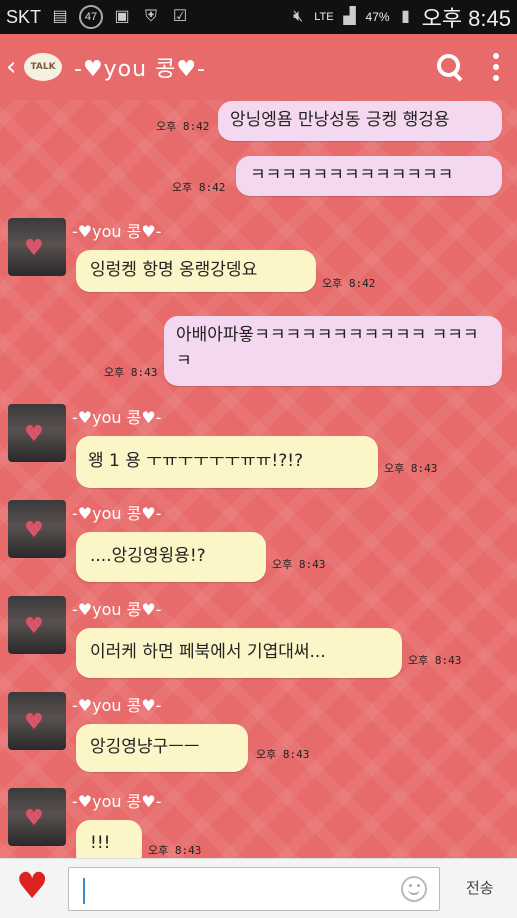  What do you see at coordinates (352, 175) in the screenshot?
I see `message-text: ㅋㅋㅋㅋㅋㅋㅋㅋㅋㅋㅋㅋㅋ` at bounding box center [352, 175].